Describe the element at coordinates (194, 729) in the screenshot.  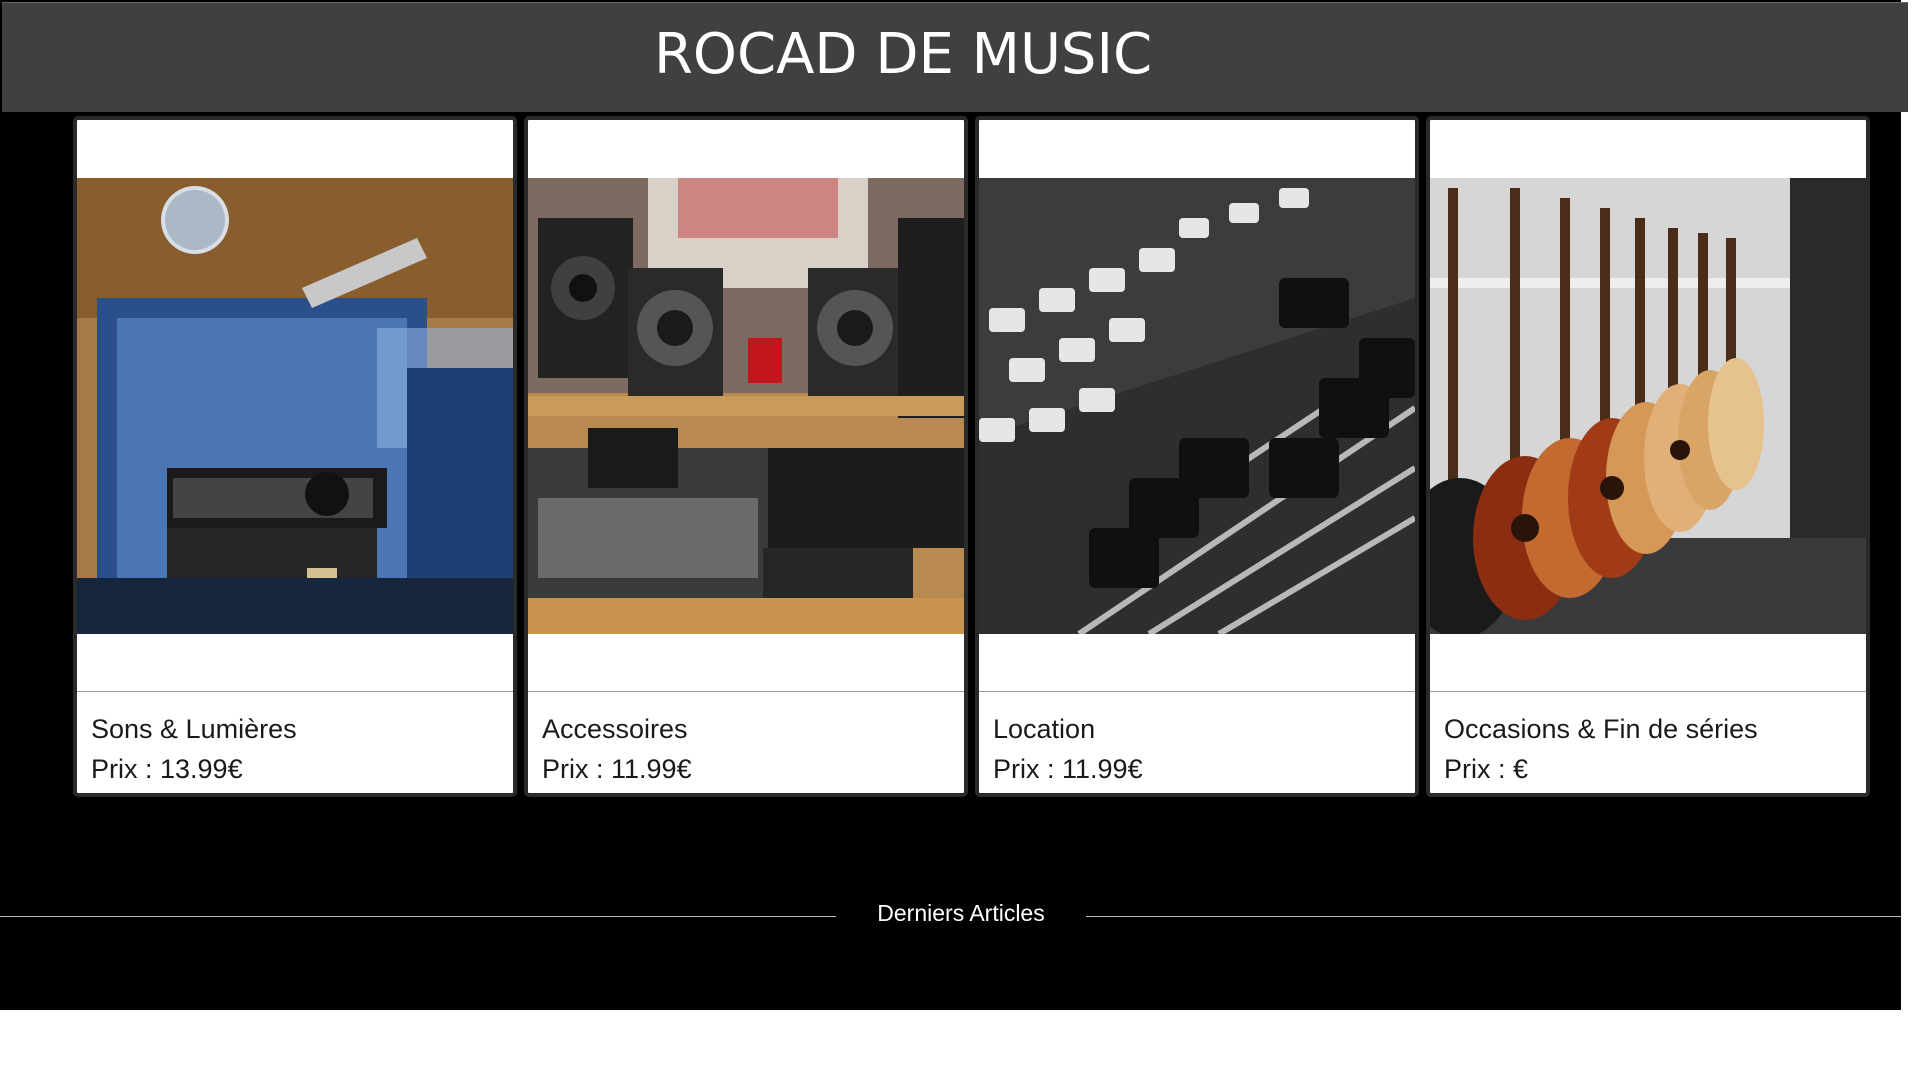
I see `product-name: Sons & Lumières` at that location.